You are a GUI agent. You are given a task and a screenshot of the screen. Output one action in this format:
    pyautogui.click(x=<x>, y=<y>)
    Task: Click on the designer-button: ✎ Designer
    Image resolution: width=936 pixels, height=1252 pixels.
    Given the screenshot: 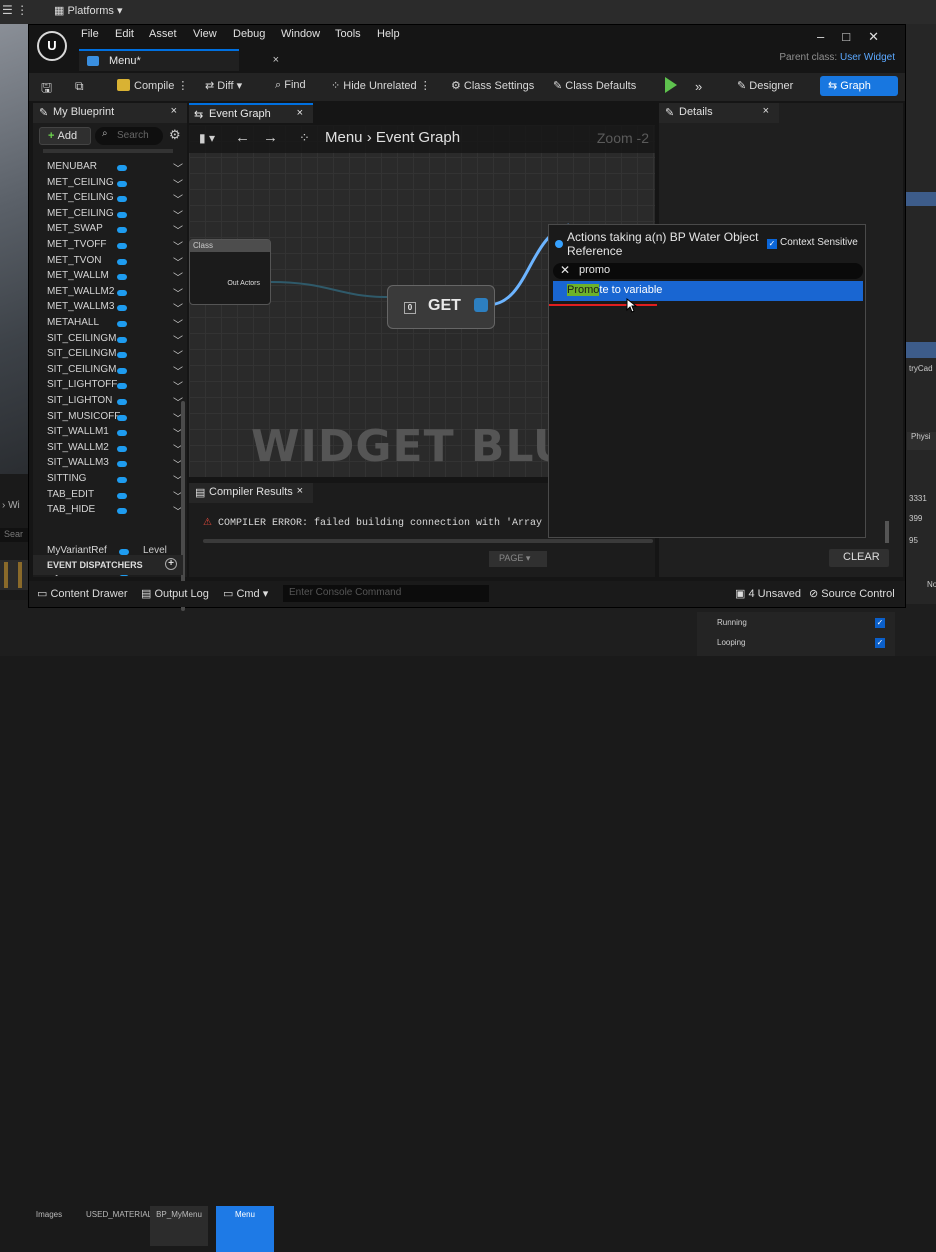 What is the action you would take?
    pyautogui.click(x=771, y=86)
    